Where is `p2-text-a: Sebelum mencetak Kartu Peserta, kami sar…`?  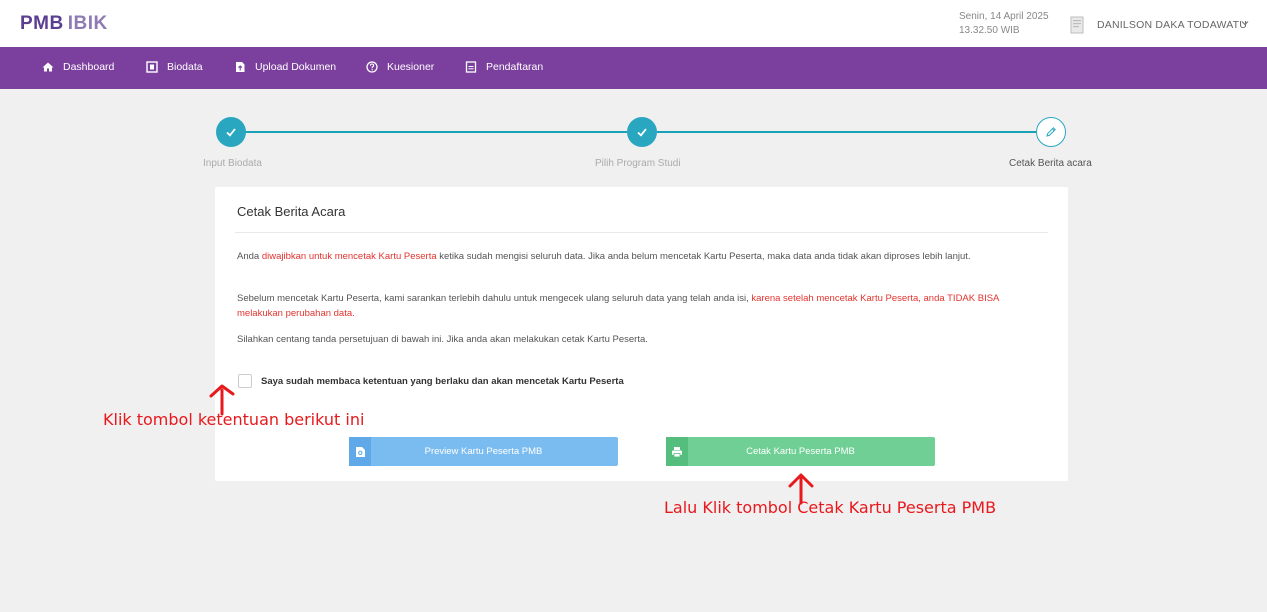 p2-text-a: Sebelum mencetak Kartu Peserta, kami sar… is located at coordinates (494, 298).